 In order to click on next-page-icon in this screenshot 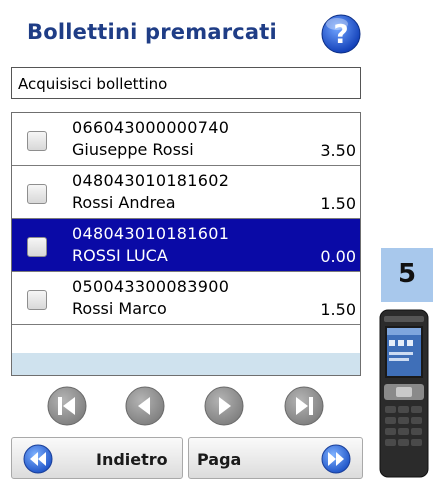, I will do `click(224, 406)`.